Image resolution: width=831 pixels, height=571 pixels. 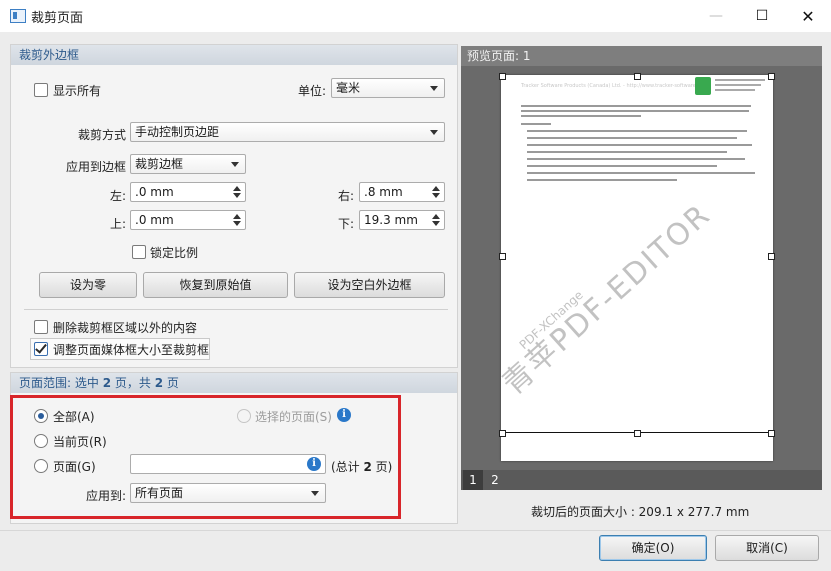 I want to click on top-margin-value: .0 mm, so click(x=154, y=220).